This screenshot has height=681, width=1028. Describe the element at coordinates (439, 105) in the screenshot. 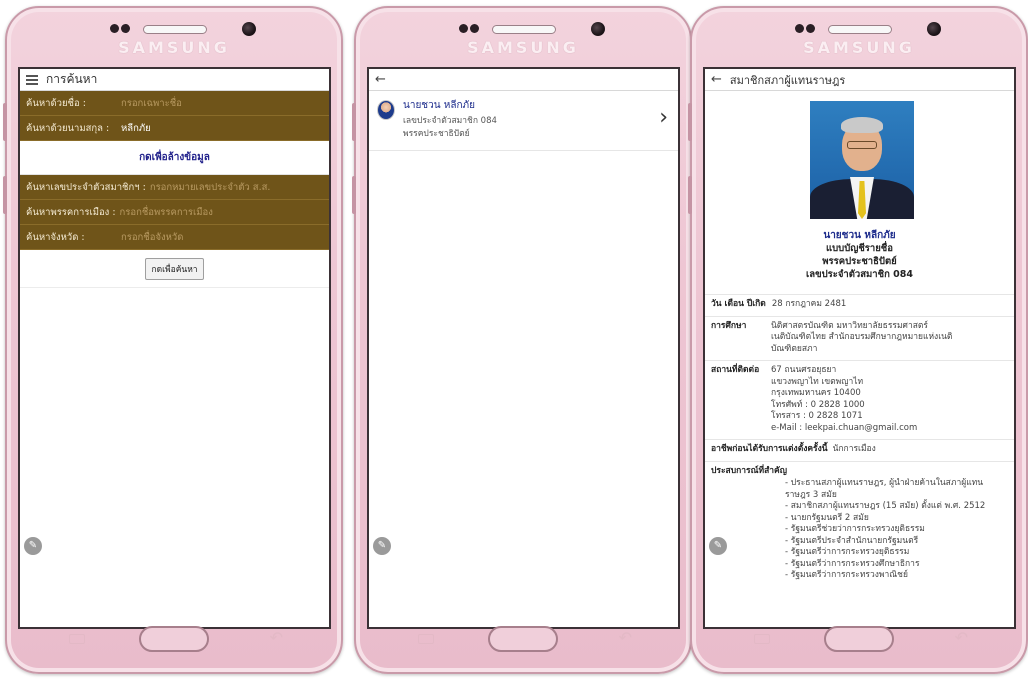

I see `result-name: นายชวน หลีกภัย` at that location.